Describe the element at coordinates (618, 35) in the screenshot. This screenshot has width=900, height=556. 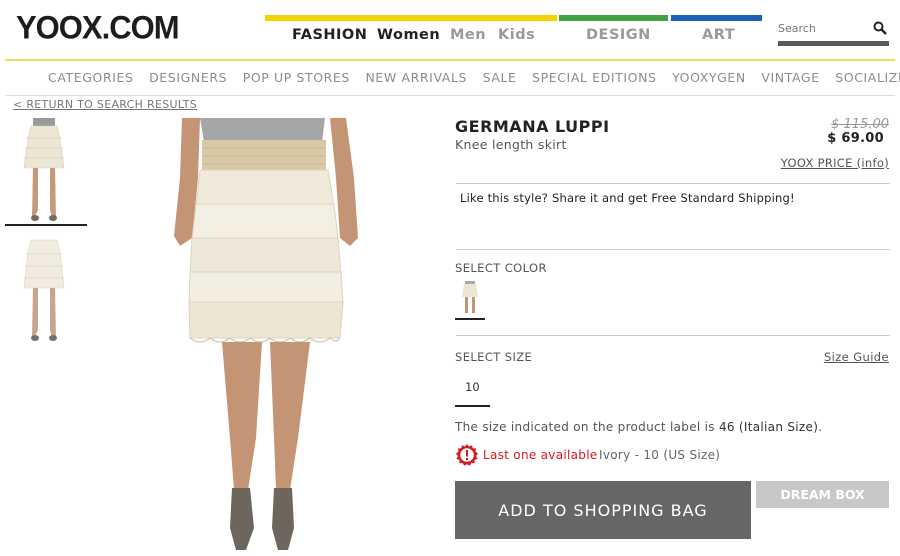
I see `nav-design: DESIGN` at that location.